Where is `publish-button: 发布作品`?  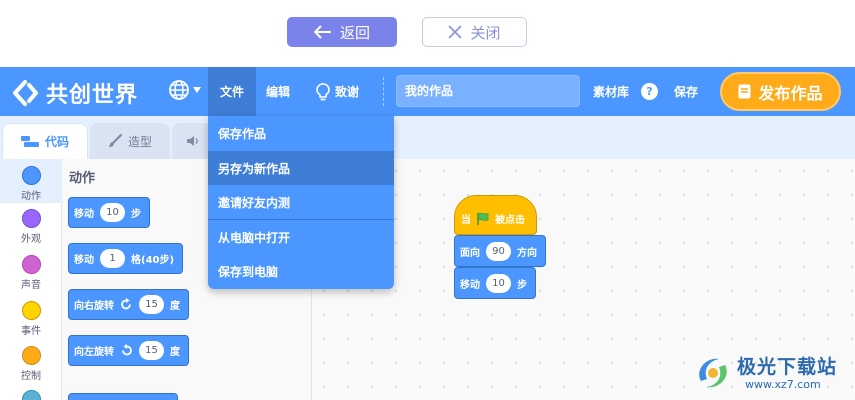
publish-button: 发布作品 is located at coordinates (780, 91).